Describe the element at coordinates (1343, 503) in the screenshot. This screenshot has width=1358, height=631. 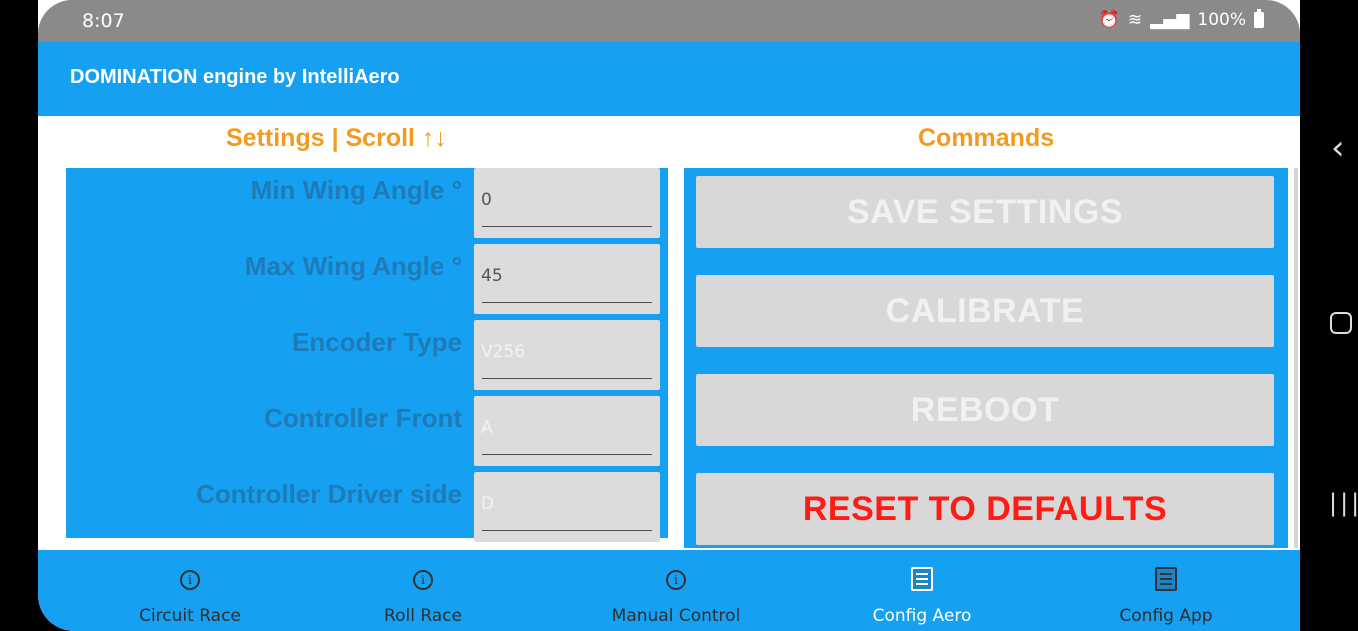
I see `recent-apps-icon: |||` at that location.